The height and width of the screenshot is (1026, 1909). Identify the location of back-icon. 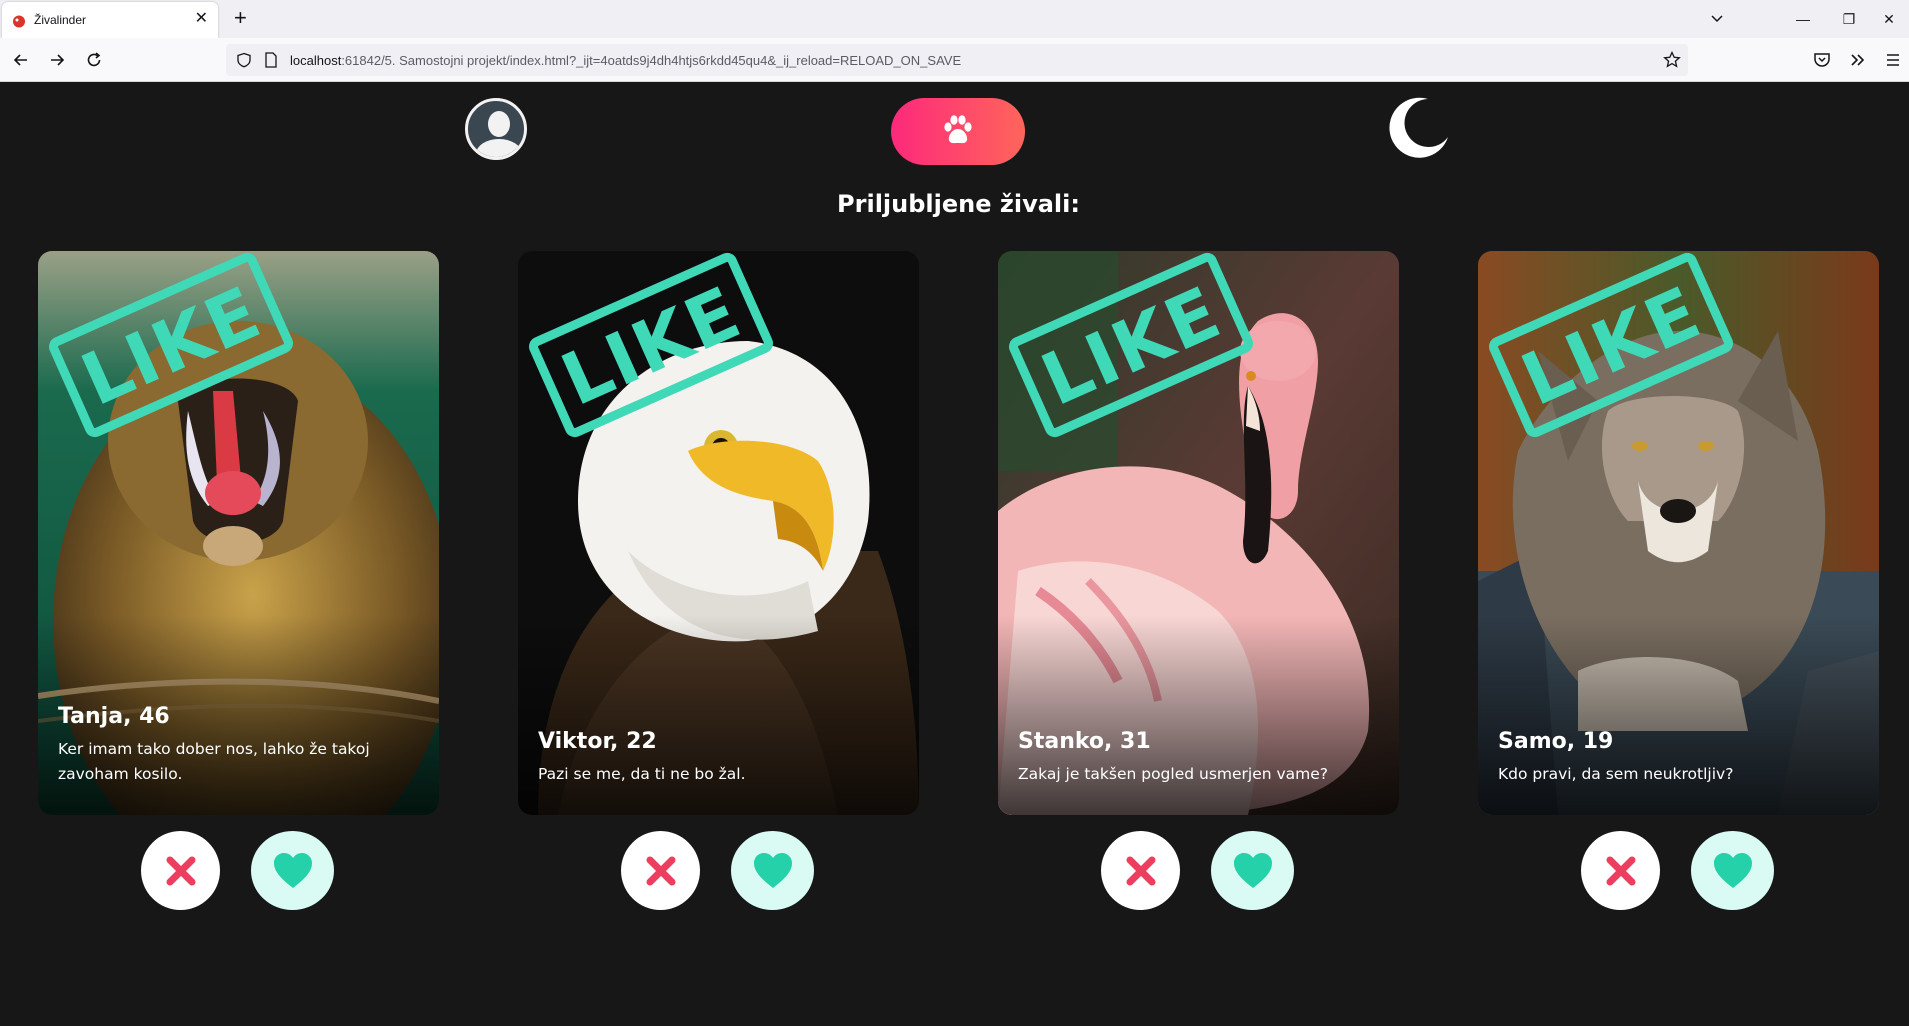
(21, 60).